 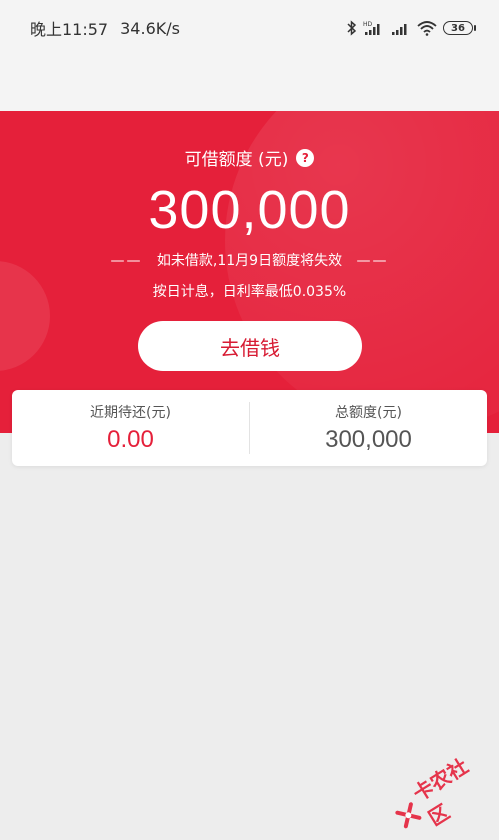 What do you see at coordinates (443, 792) in the screenshot?
I see `watermark: 卡农社区` at bounding box center [443, 792].